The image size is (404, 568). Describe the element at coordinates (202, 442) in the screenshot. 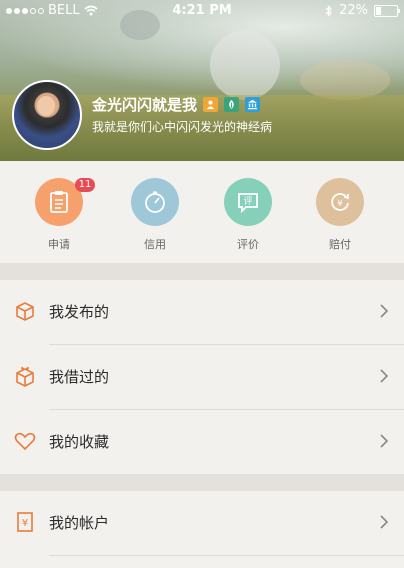

I see `menu-item-favorites: 我的收藏` at that location.